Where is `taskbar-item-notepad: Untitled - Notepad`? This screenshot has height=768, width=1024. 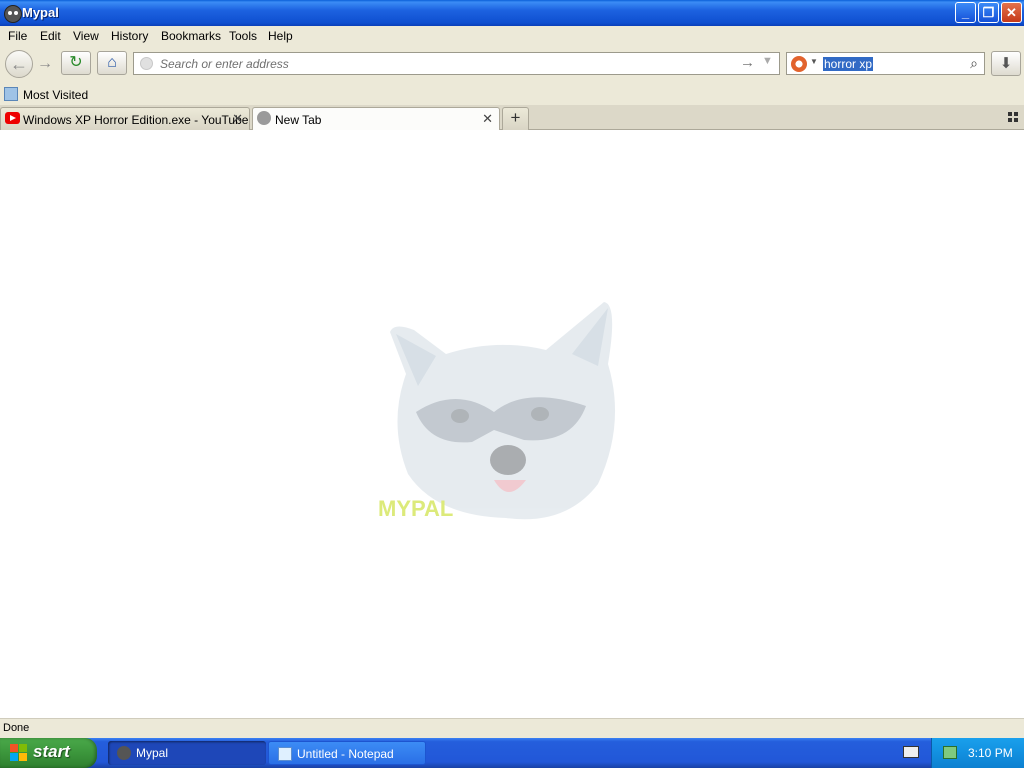 taskbar-item-notepad: Untitled - Notepad is located at coordinates (347, 753).